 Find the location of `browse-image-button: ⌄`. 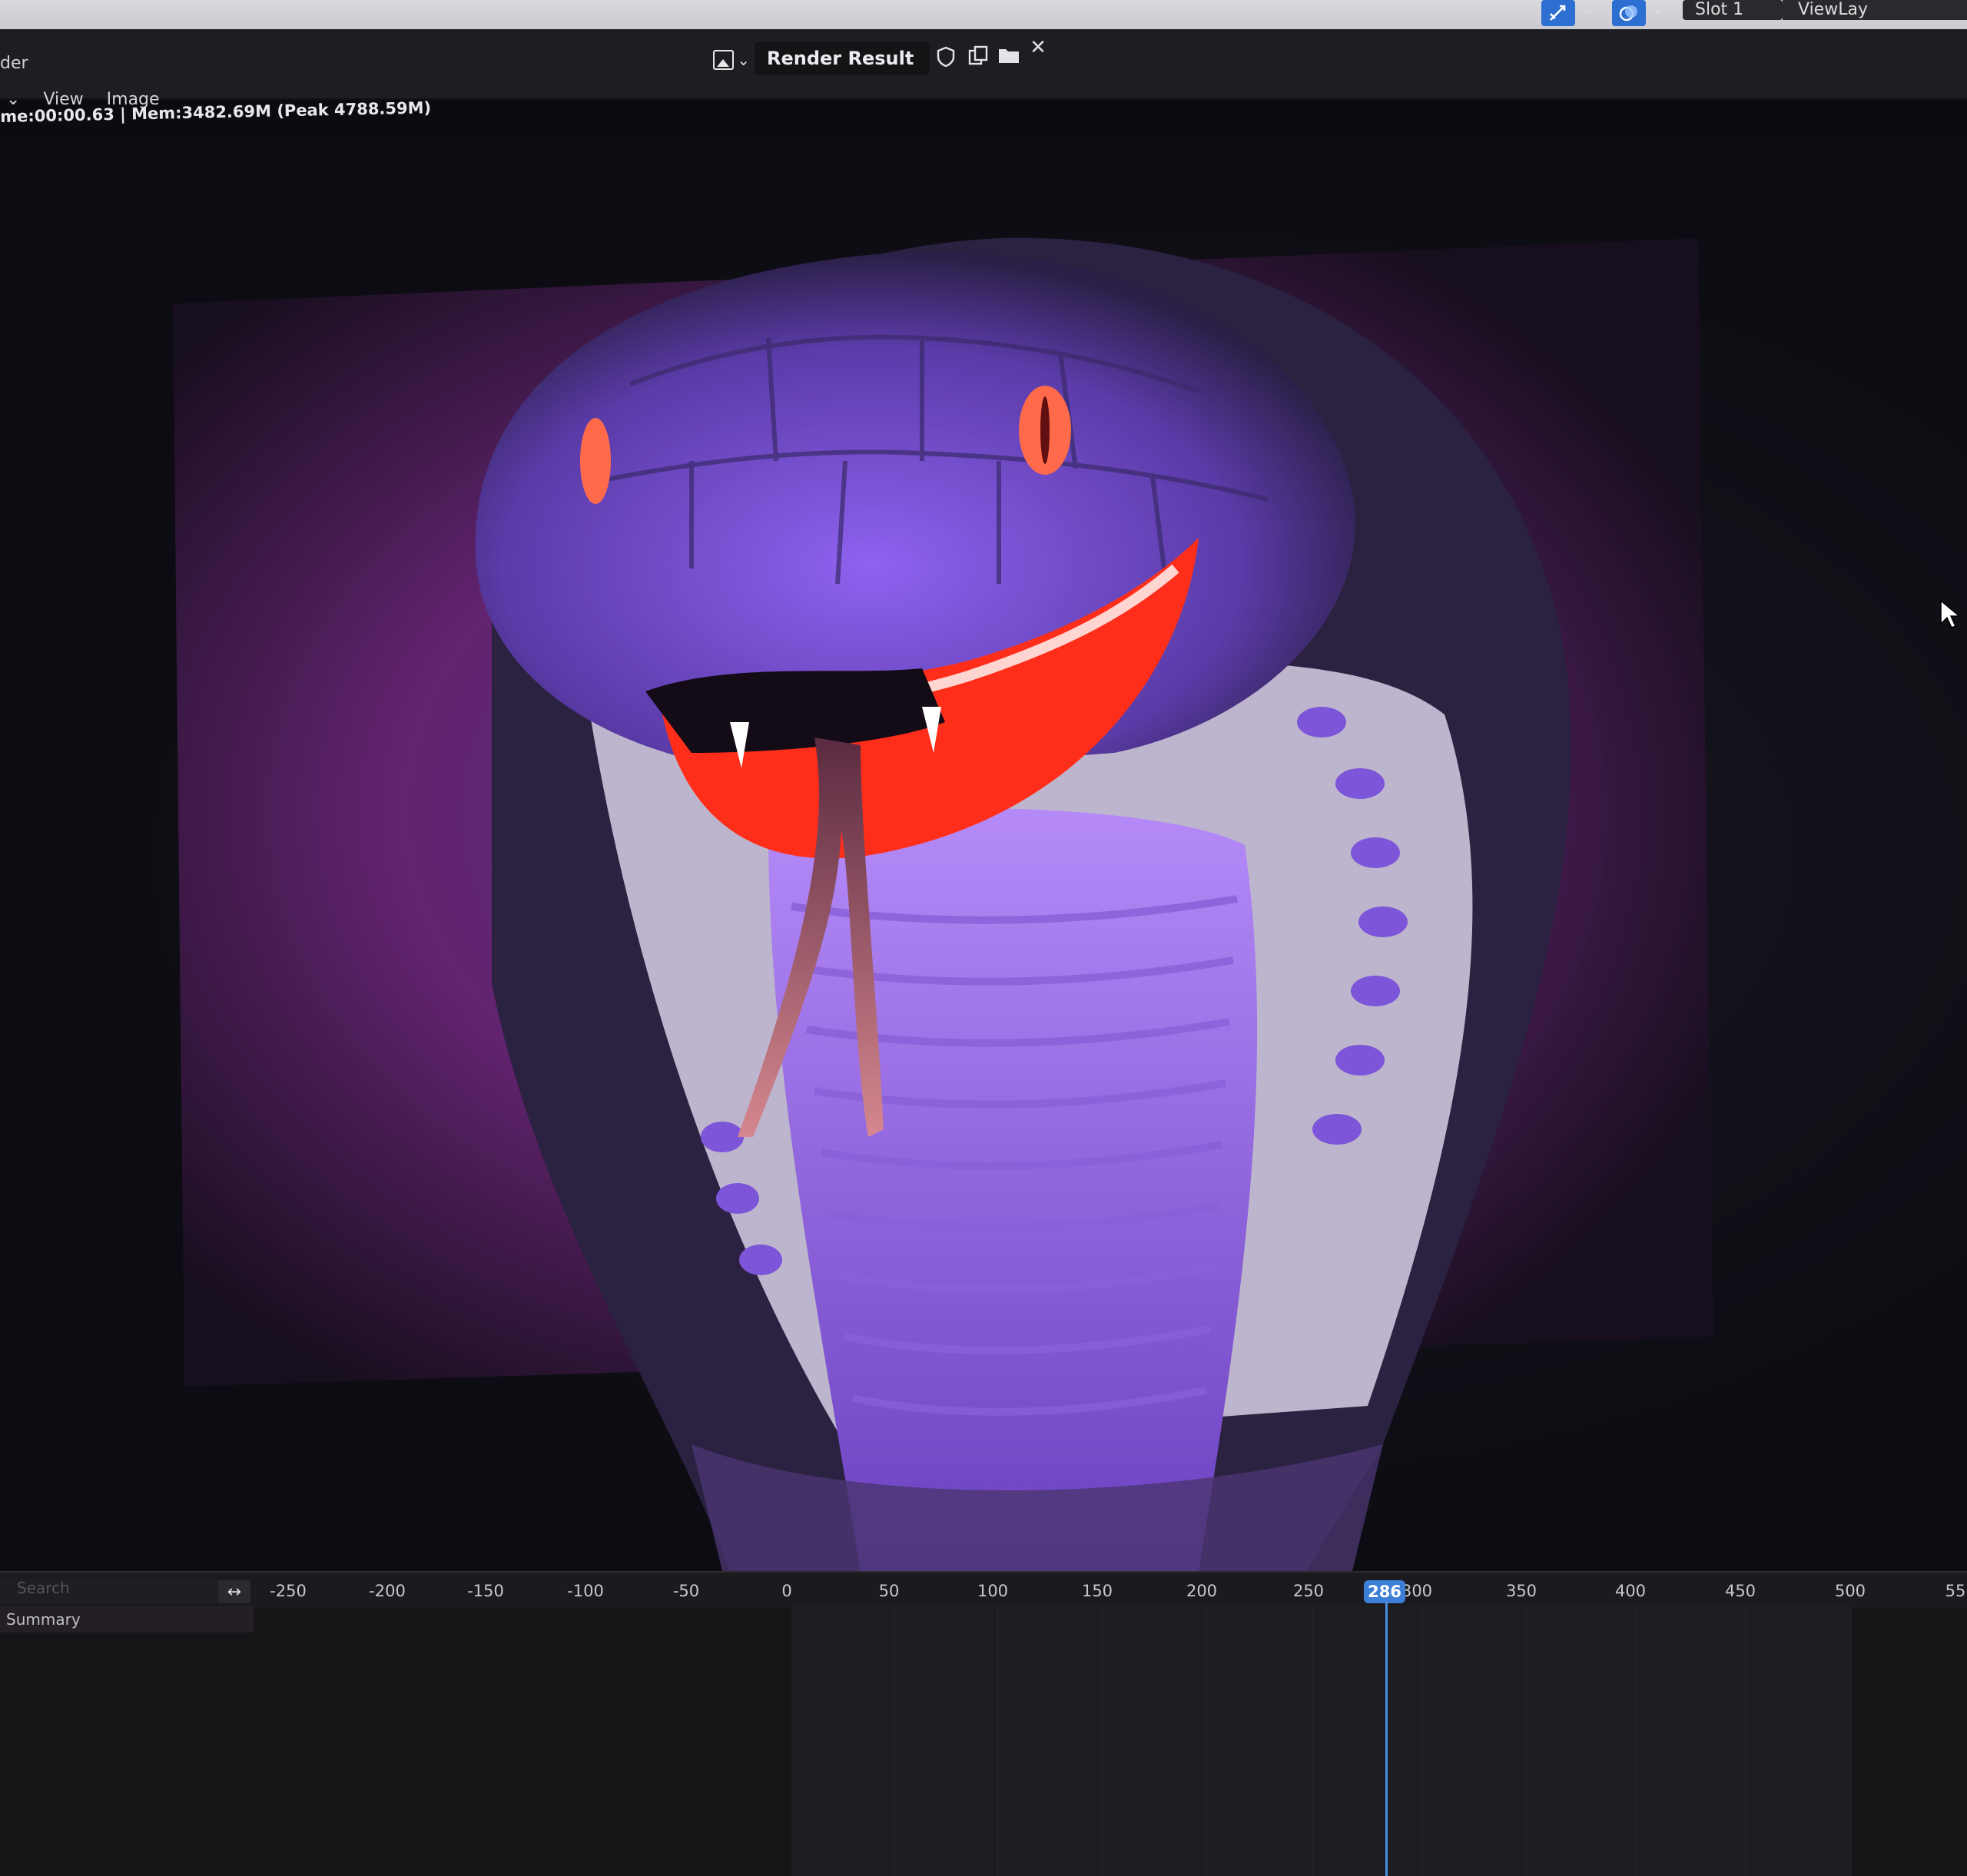

browse-image-button: ⌄ is located at coordinates (731, 60).